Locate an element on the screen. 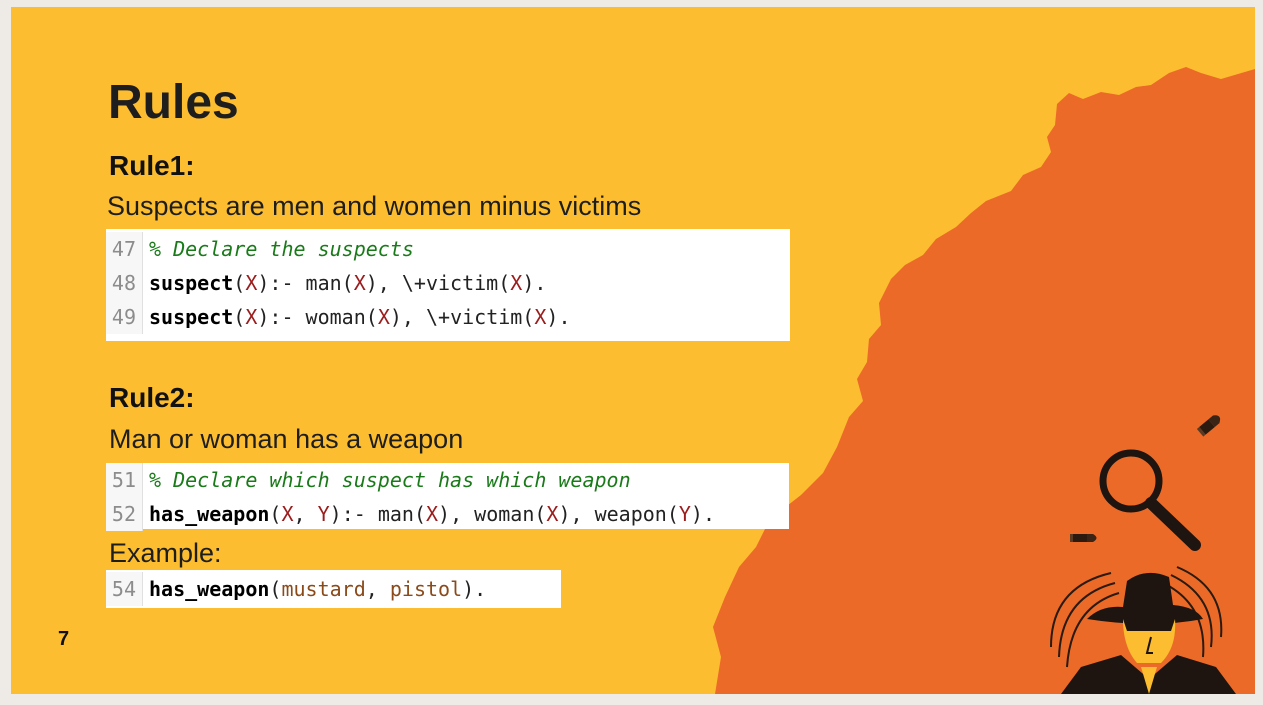  rule1-description: Suspects are men and women minus victims is located at coordinates (374, 206).